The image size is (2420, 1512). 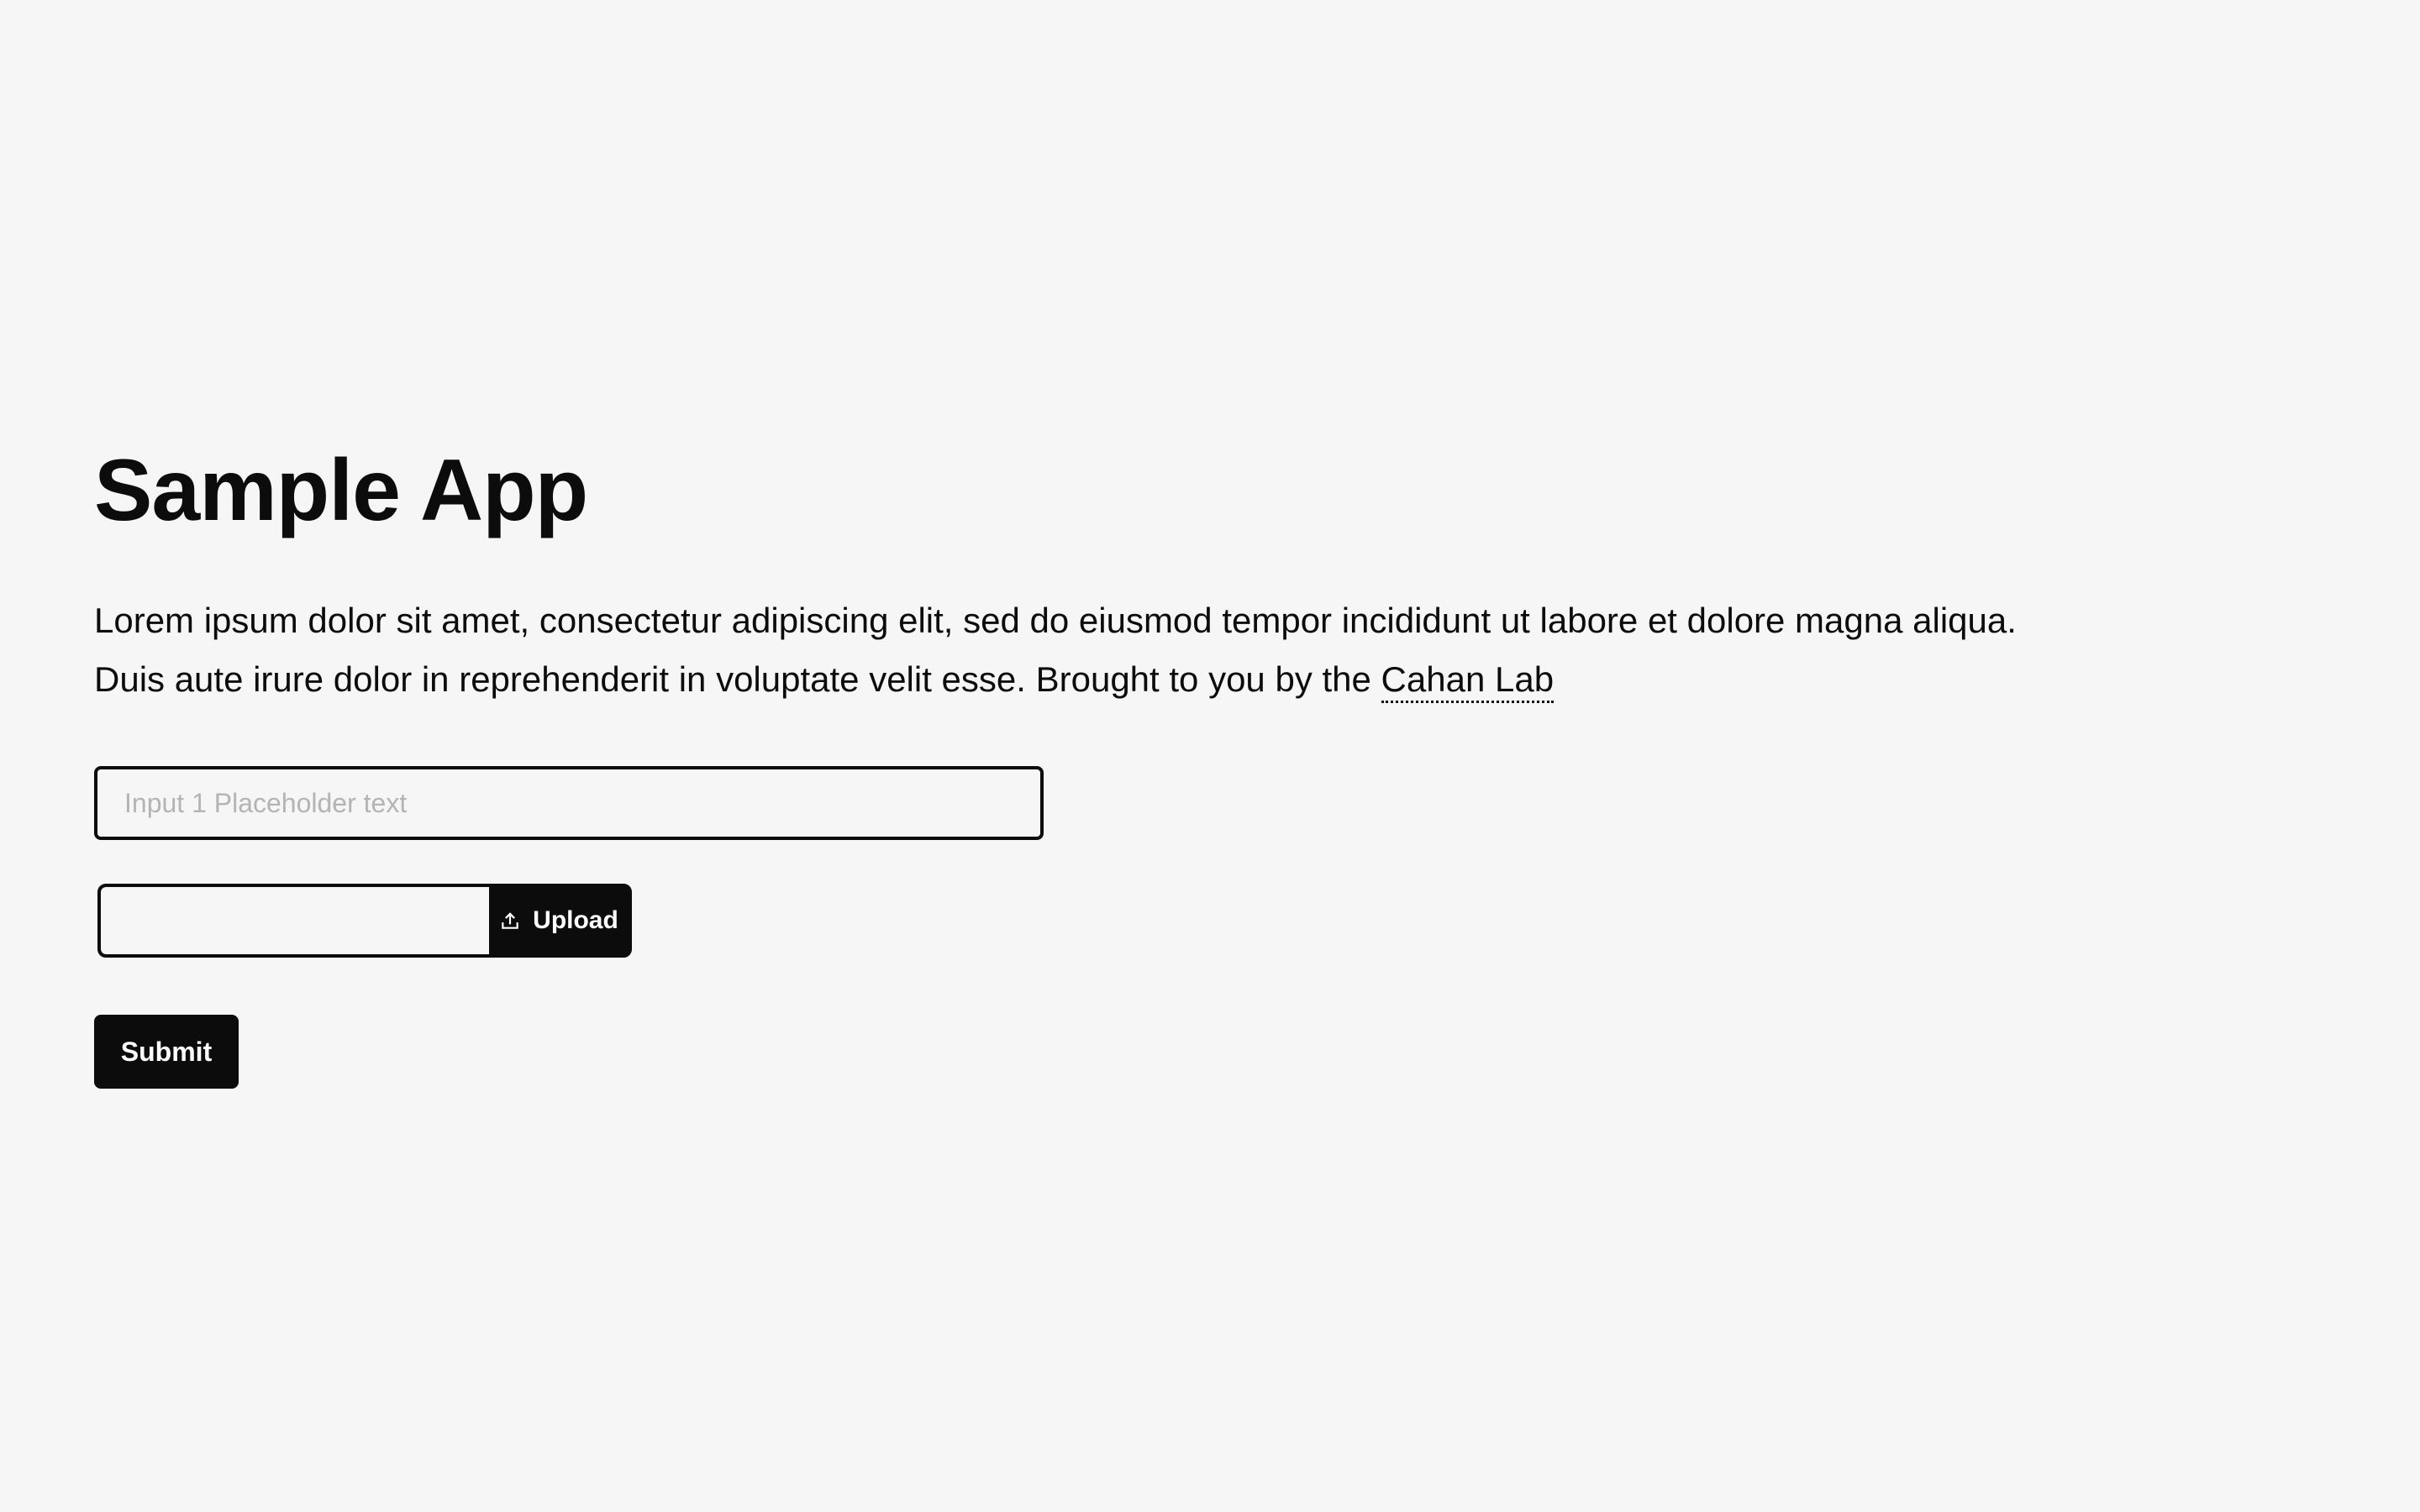 I want to click on submit-button: Submit, so click(x=166, y=1052).